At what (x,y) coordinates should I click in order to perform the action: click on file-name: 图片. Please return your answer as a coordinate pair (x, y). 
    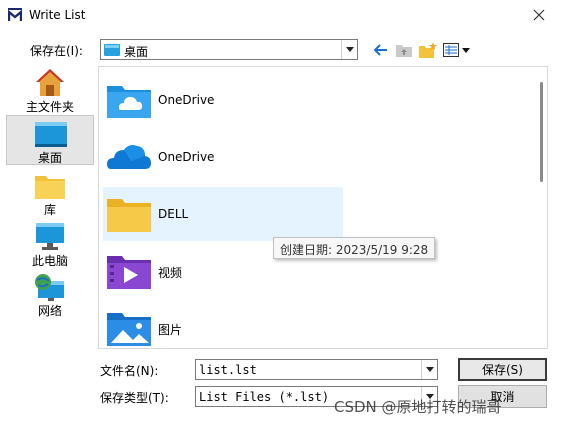
    Looking at the image, I should click on (170, 330).